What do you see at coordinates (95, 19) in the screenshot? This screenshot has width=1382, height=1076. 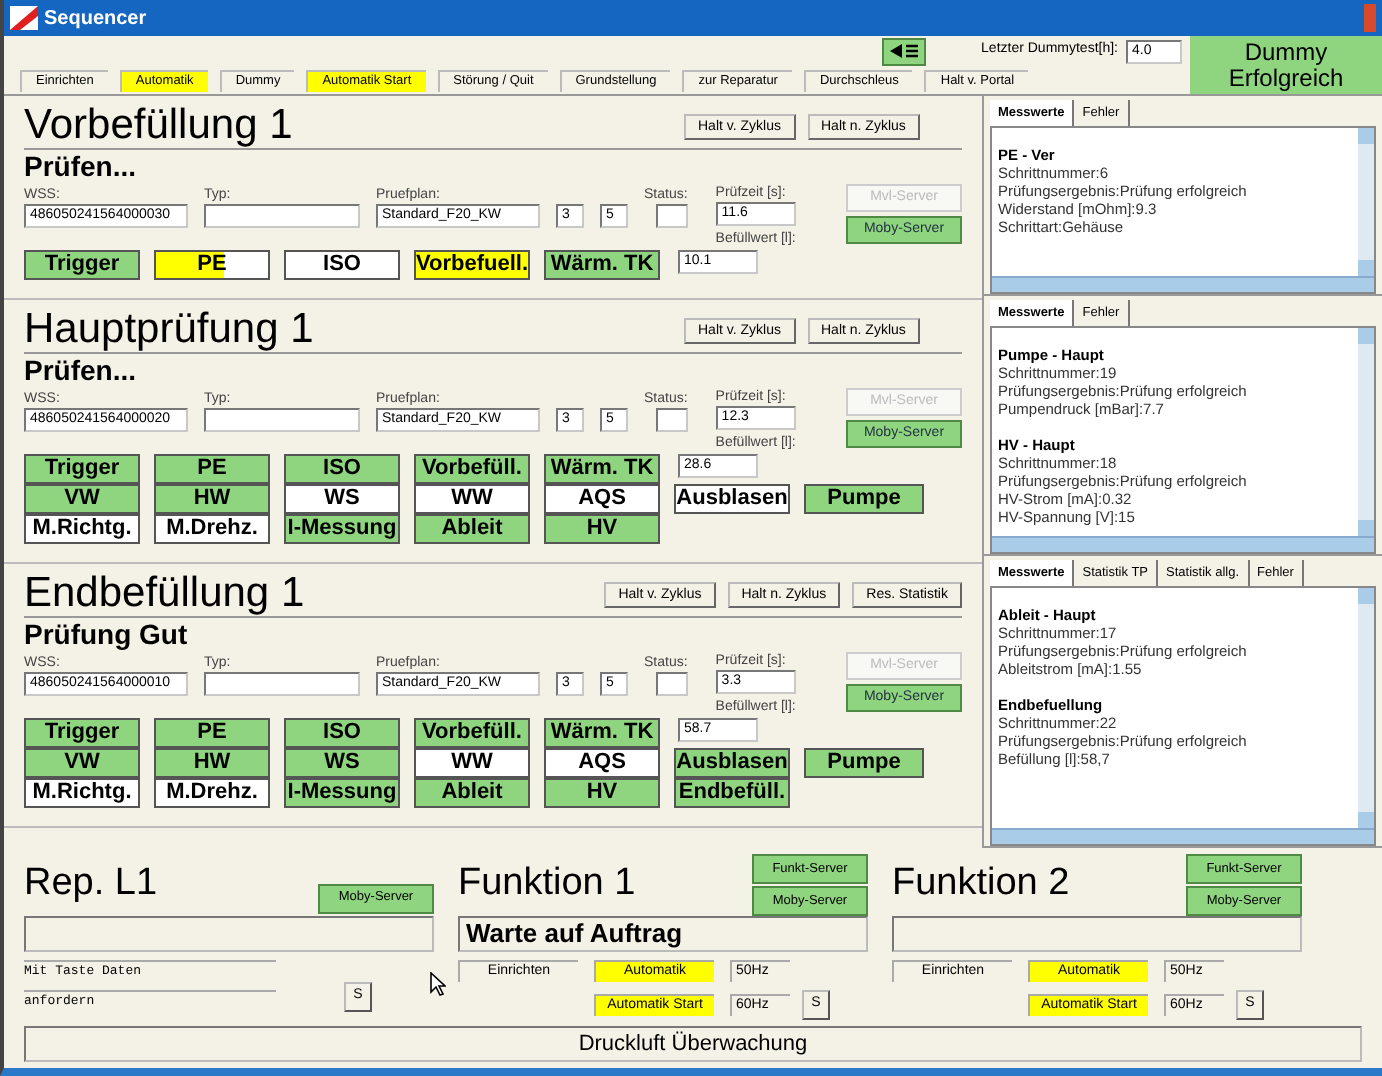 I see `window-title: Sequencer` at bounding box center [95, 19].